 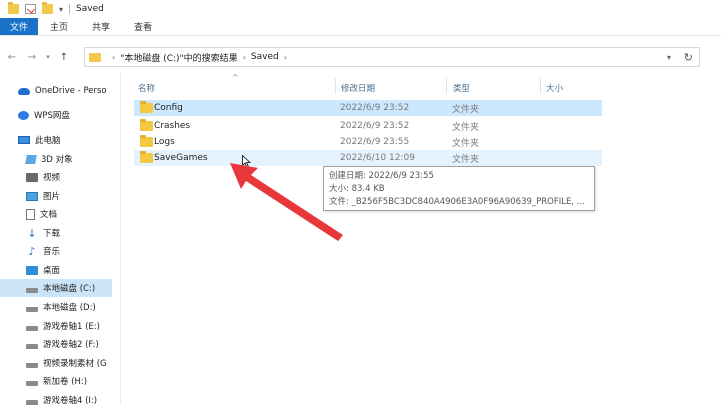 What do you see at coordinates (461, 88) in the screenshot?
I see `column-header-type: 类型` at bounding box center [461, 88].